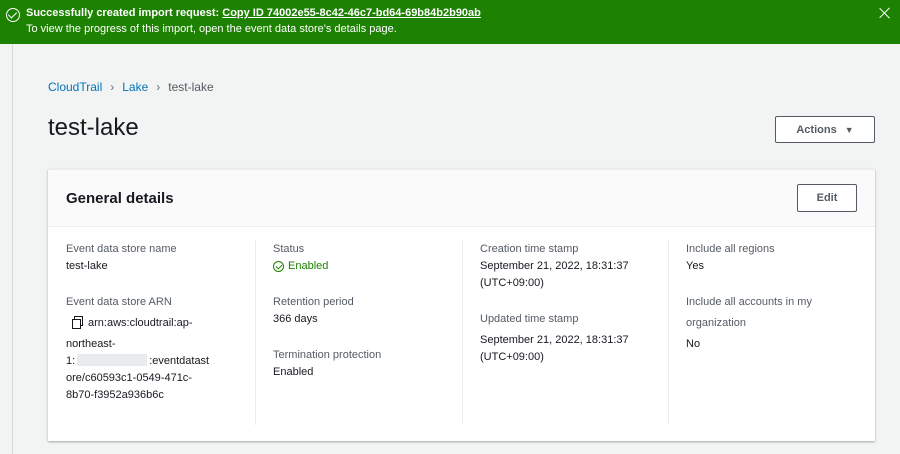 The height and width of the screenshot is (454, 900). Describe the element at coordinates (730, 249) in the screenshot. I see `regions-label: Include all regions` at that location.